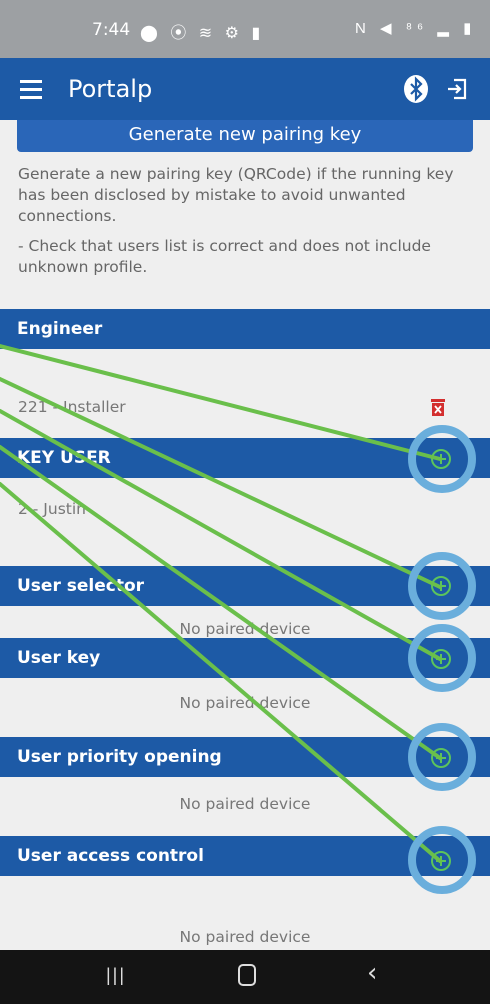 This screenshot has width=490, height=1004. What do you see at coordinates (245, 136) in the screenshot?
I see `generate-pairing-key-button: Generate new pairing key` at bounding box center [245, 136].